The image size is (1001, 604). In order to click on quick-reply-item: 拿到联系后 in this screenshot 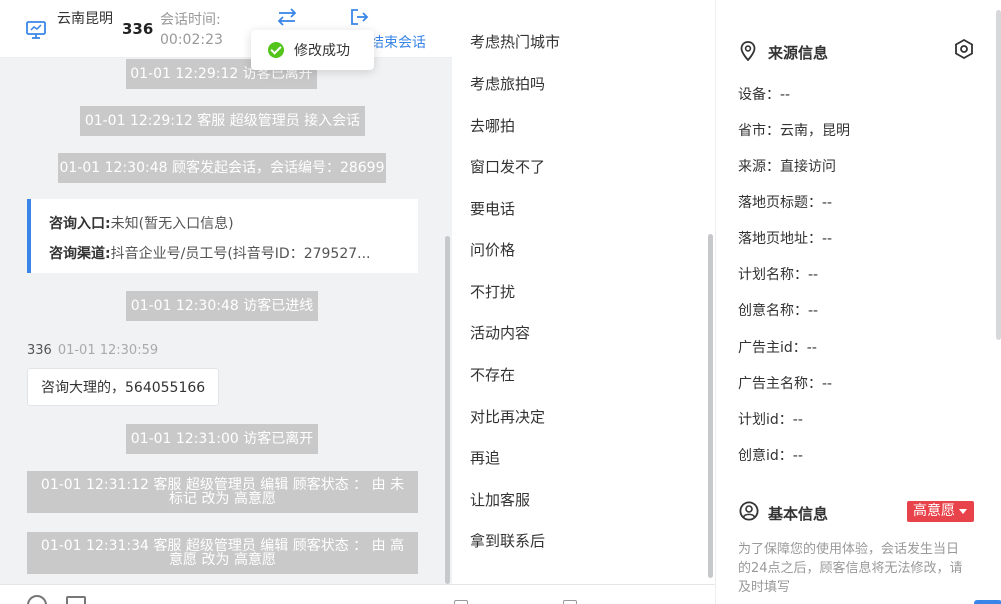, I will do `click(507, 540)`.